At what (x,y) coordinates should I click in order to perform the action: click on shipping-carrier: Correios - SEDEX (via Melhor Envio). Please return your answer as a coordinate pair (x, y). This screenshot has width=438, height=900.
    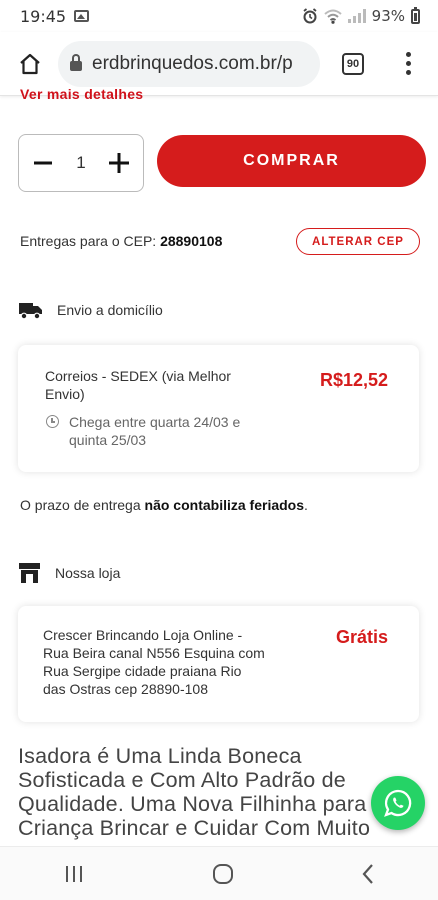
    Looking at the image, I should click on (138, 385).